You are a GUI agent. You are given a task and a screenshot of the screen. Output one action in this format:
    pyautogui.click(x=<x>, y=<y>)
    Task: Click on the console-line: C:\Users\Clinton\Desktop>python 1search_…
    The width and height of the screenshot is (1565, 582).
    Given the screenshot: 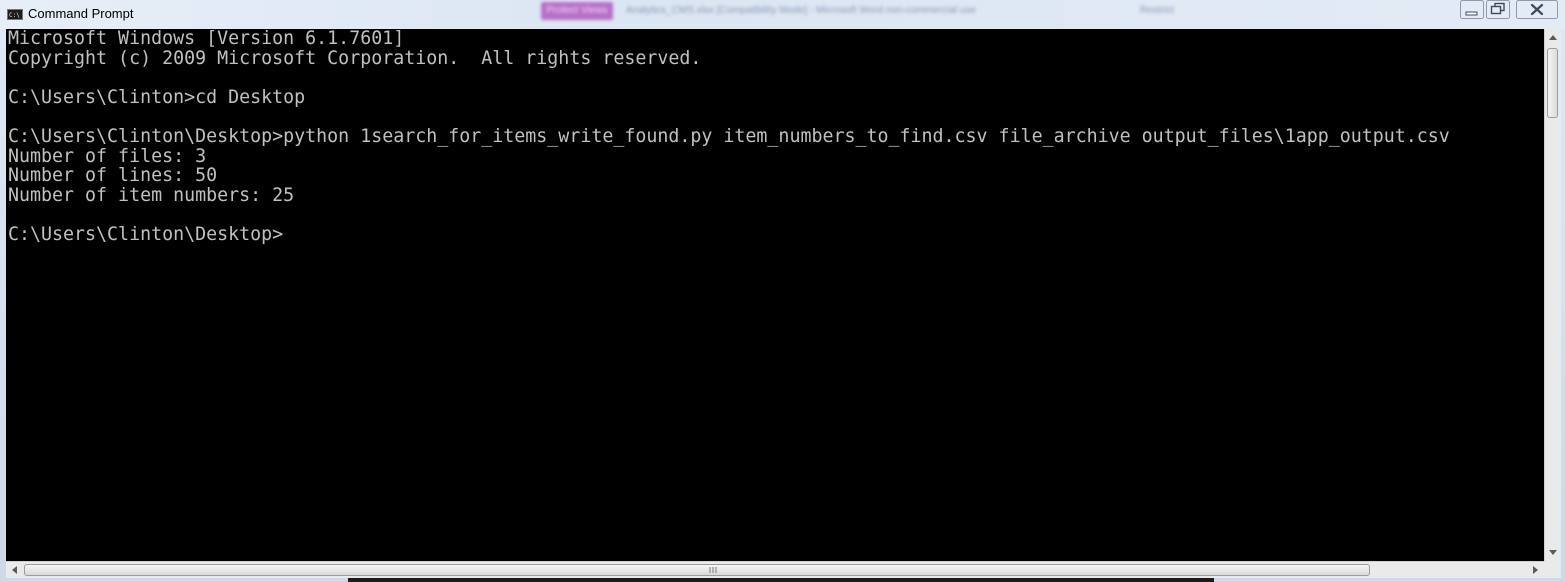 What is the action you would take?
    pyautogui.click(x=729, y=136)
    